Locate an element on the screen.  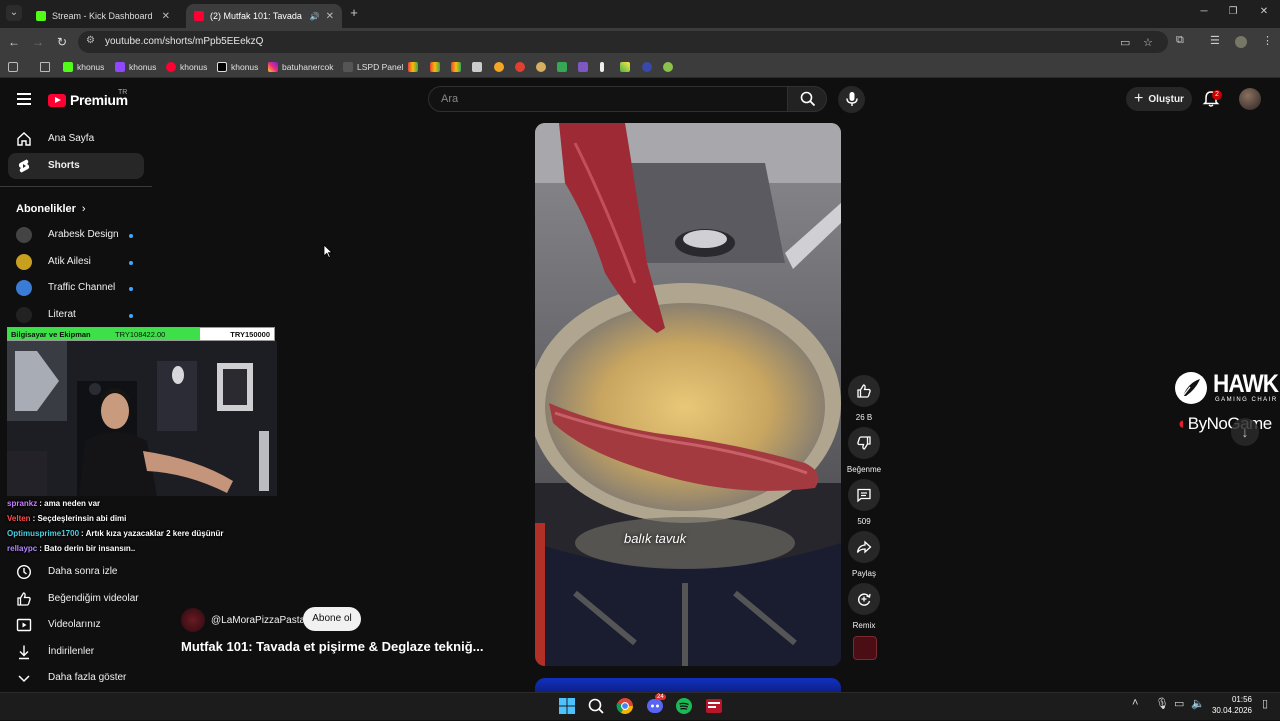
chat-text: : ama neden var is located at coordinates (70, 503).